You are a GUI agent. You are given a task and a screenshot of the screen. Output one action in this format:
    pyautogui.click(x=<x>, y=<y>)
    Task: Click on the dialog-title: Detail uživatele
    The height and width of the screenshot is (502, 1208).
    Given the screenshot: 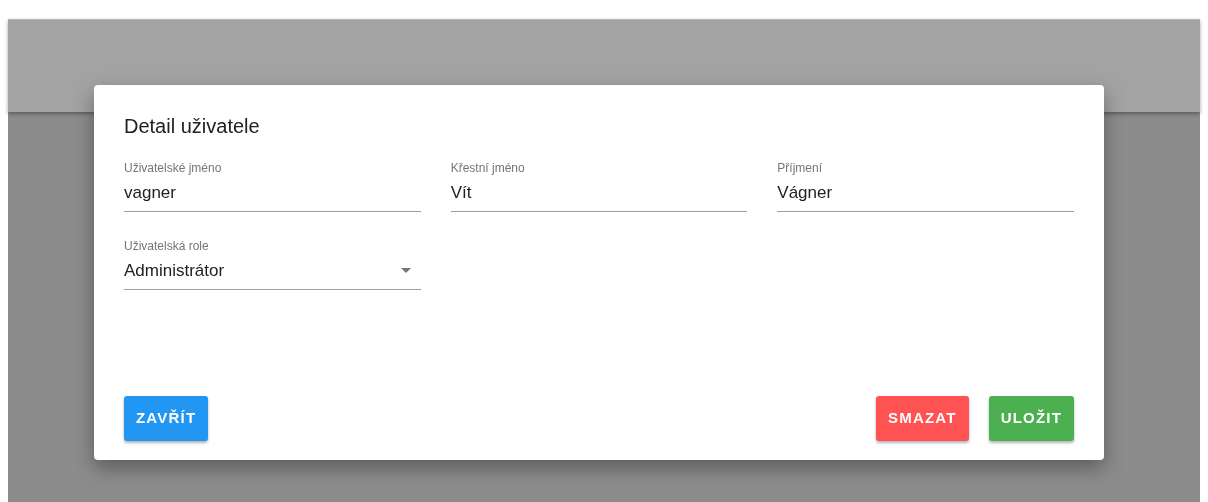 What is the action you would take?
    pyautogui.click(x=192, y=126)
    